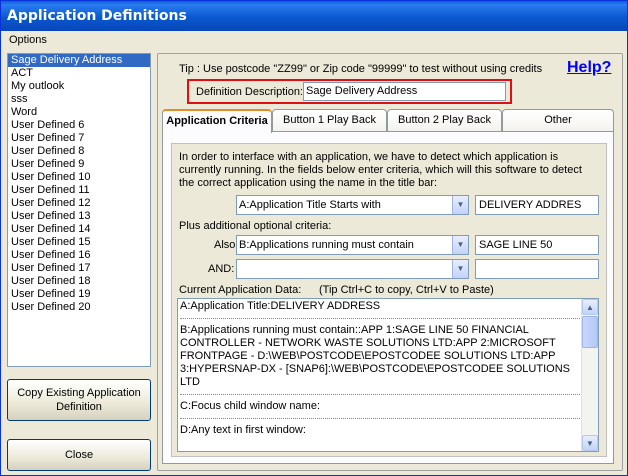  Describe the element at coordinates (79, 99) in the screenshot. I see `definition-list-item: sss` at that location.